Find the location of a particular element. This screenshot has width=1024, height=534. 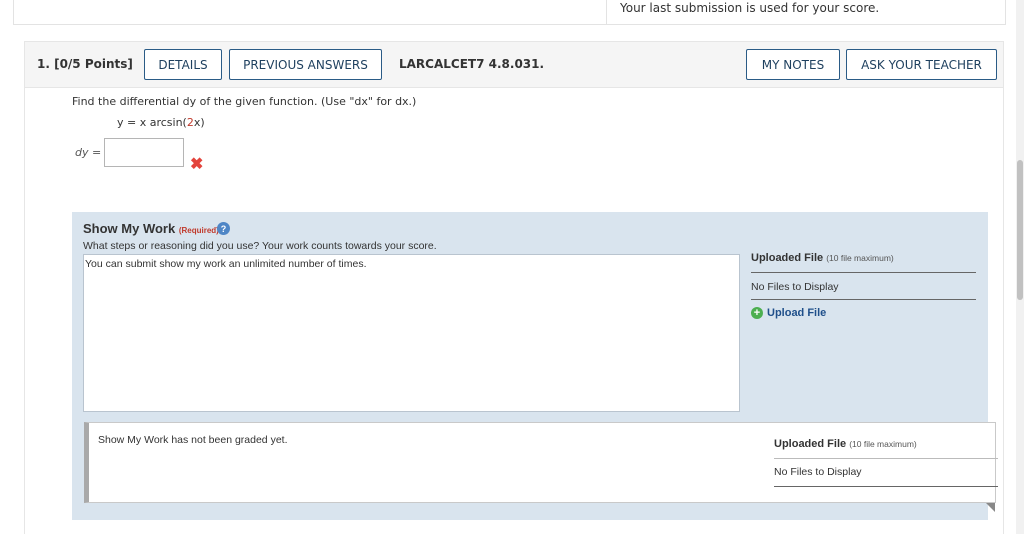

answer-label: dy = is located at coordinates (88, 152).